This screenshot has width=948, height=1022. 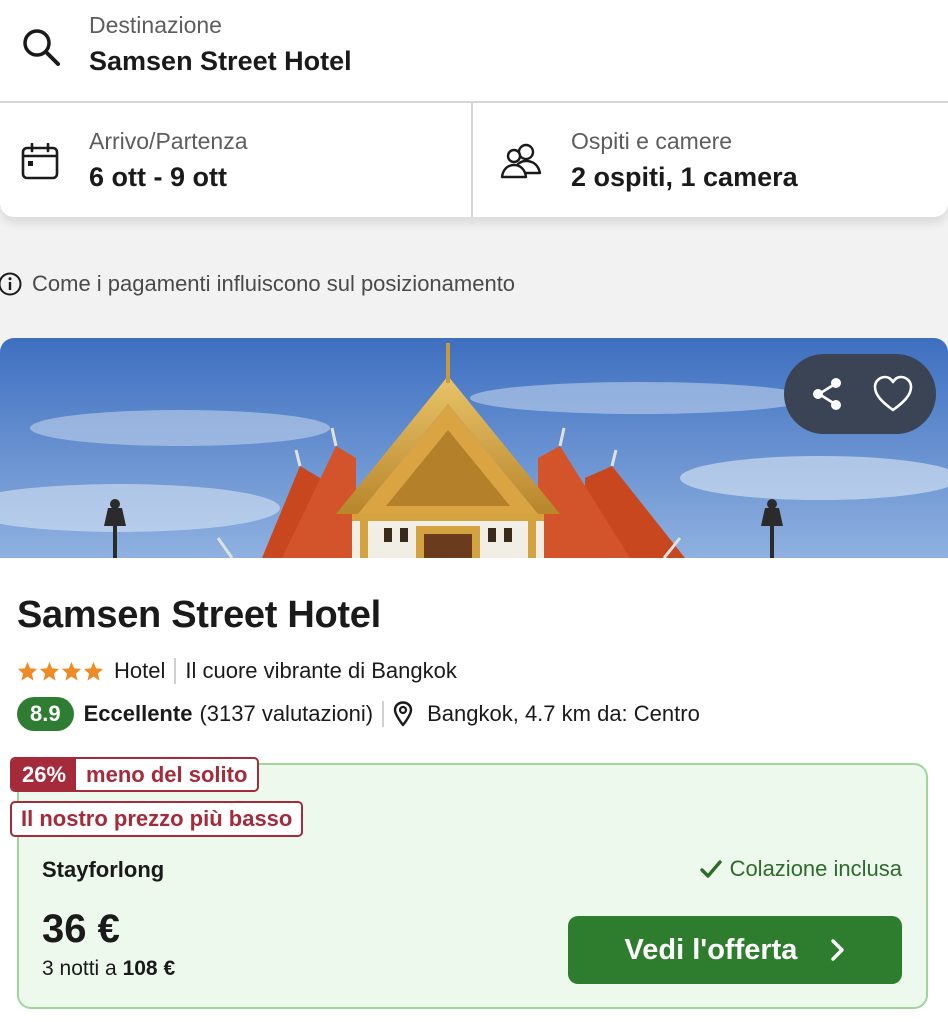 What do you see at coordinates (81, 929) in the screenshot?
I see `nightly-price: 36 €` at bounding box center [81, 929].